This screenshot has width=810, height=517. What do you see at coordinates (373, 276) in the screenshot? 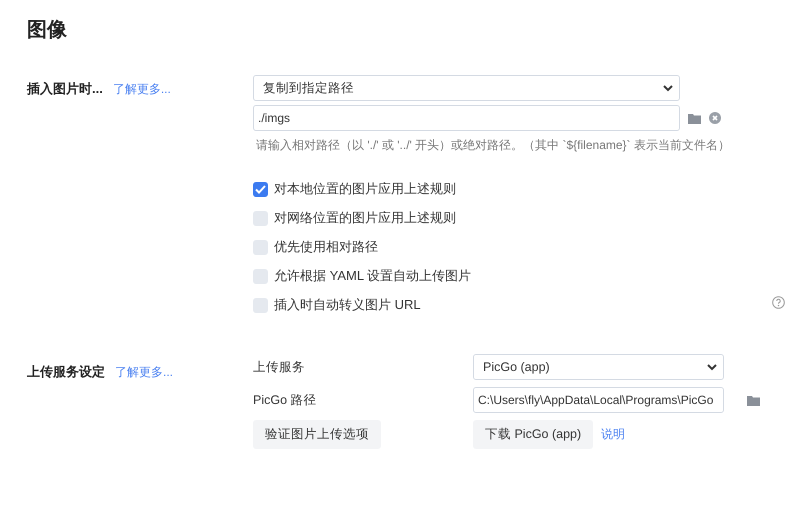
I see `checkbox-label: 允许根据 YAML 设置自动上传图片` at bounding box center [373, 276].